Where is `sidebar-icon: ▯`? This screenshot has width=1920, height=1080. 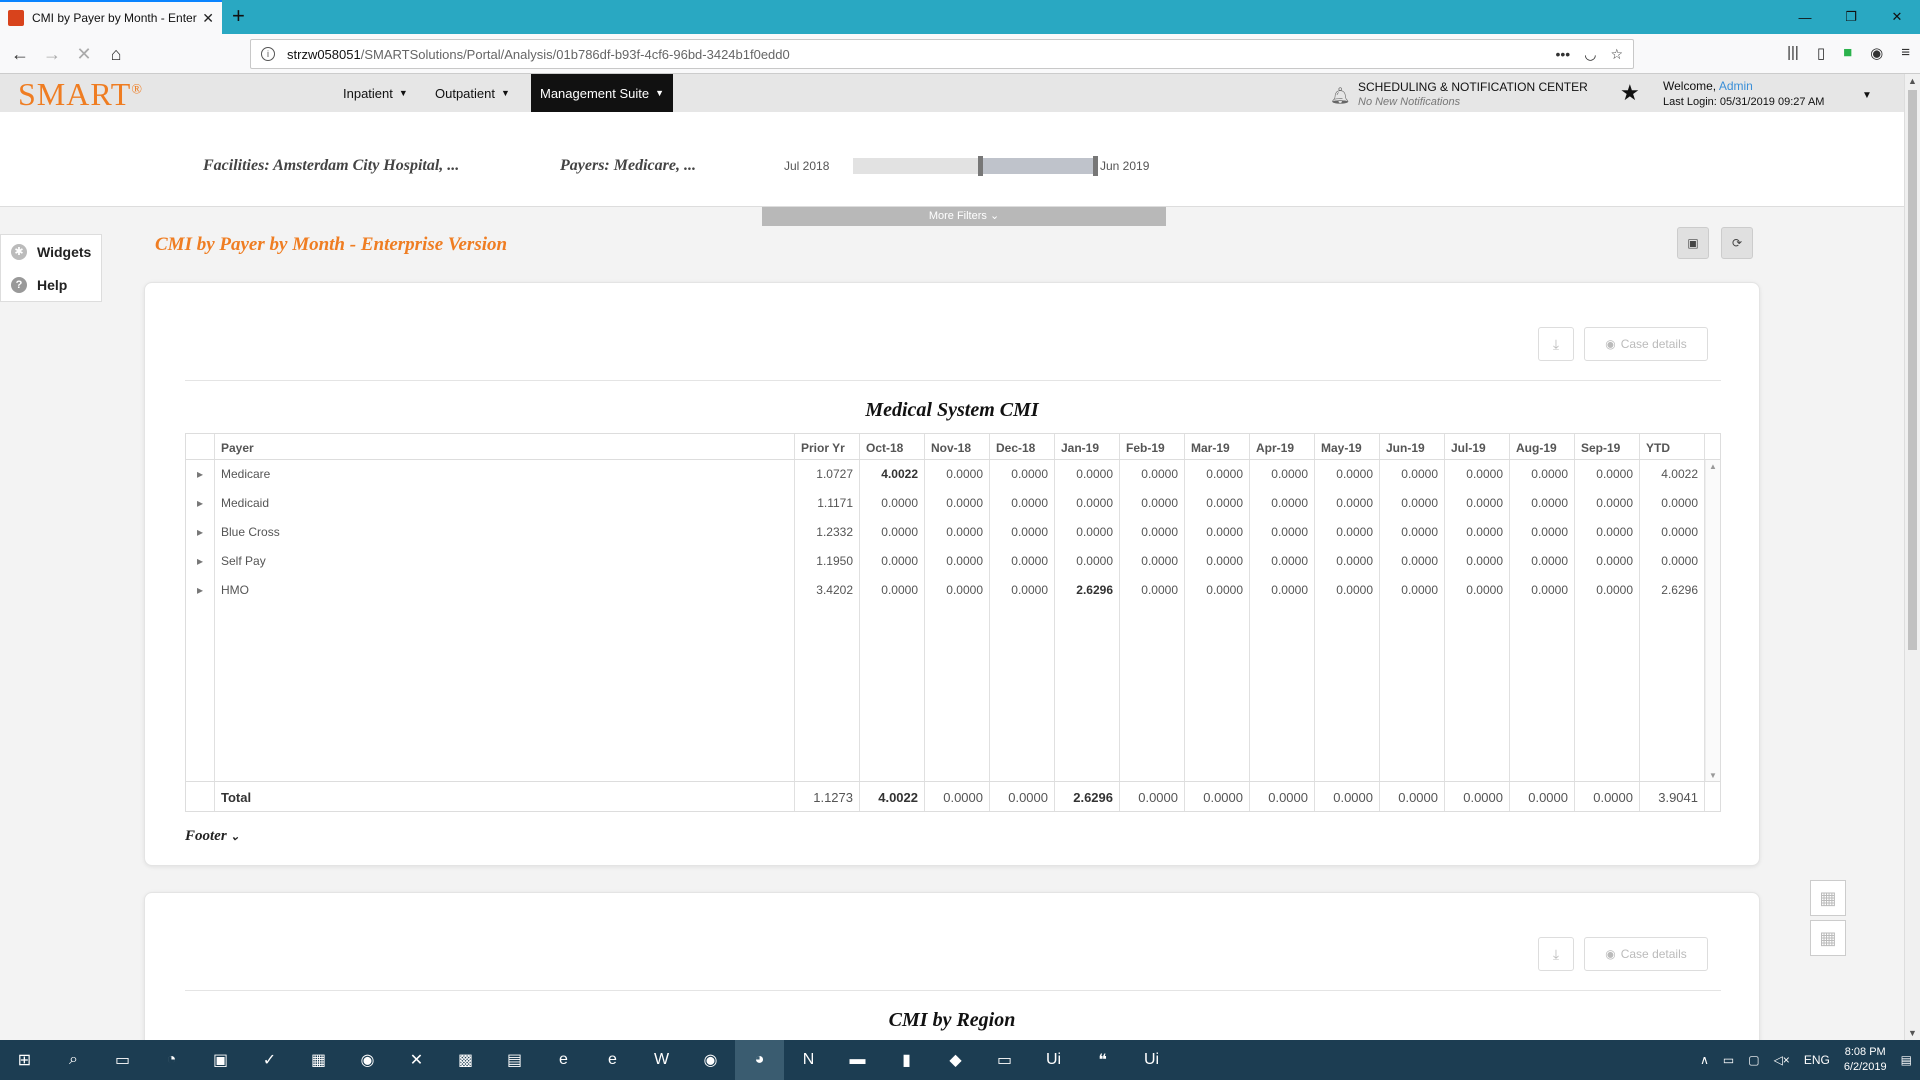
sidebar-icon: ▯ is located at coordinates (1821, 53).